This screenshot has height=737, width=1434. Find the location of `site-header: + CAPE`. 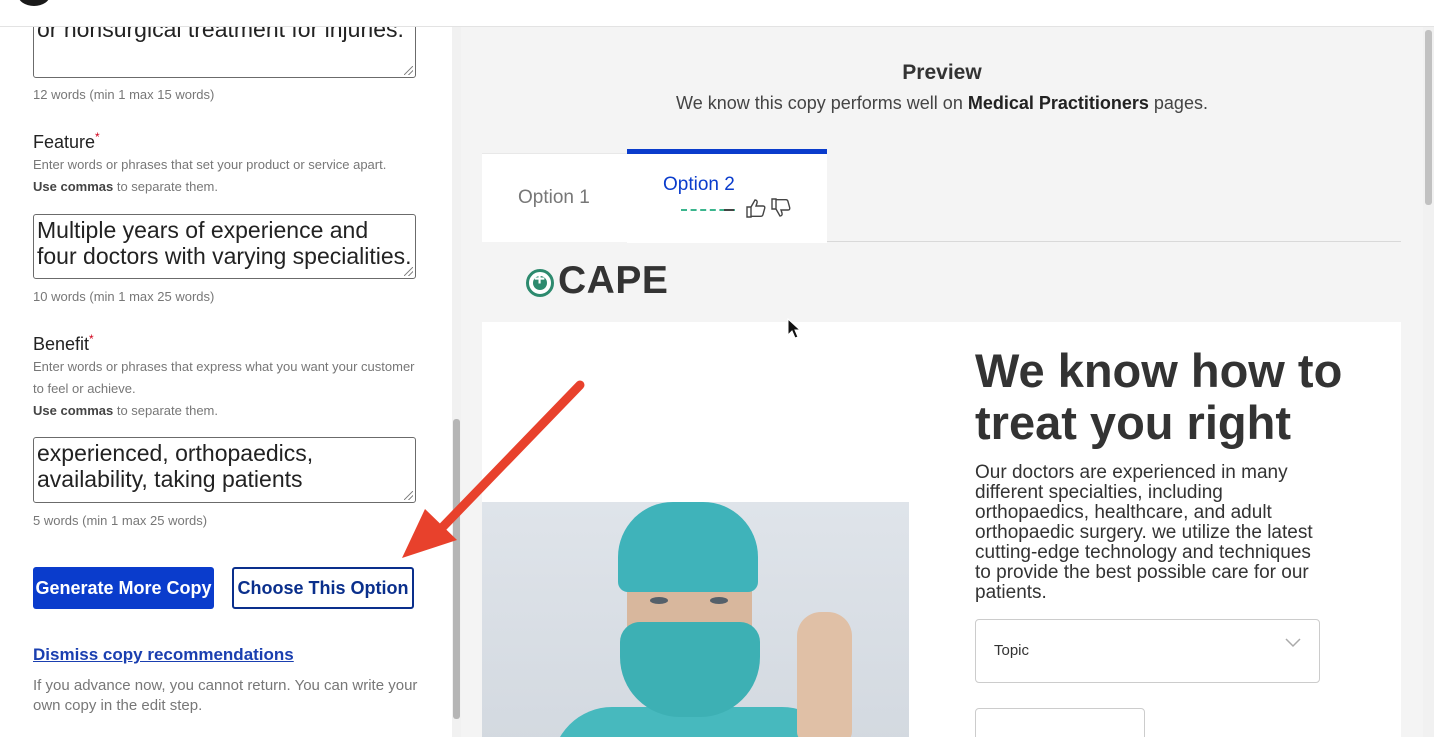

site-header: + CAPE is located at coordinates (941, 282).